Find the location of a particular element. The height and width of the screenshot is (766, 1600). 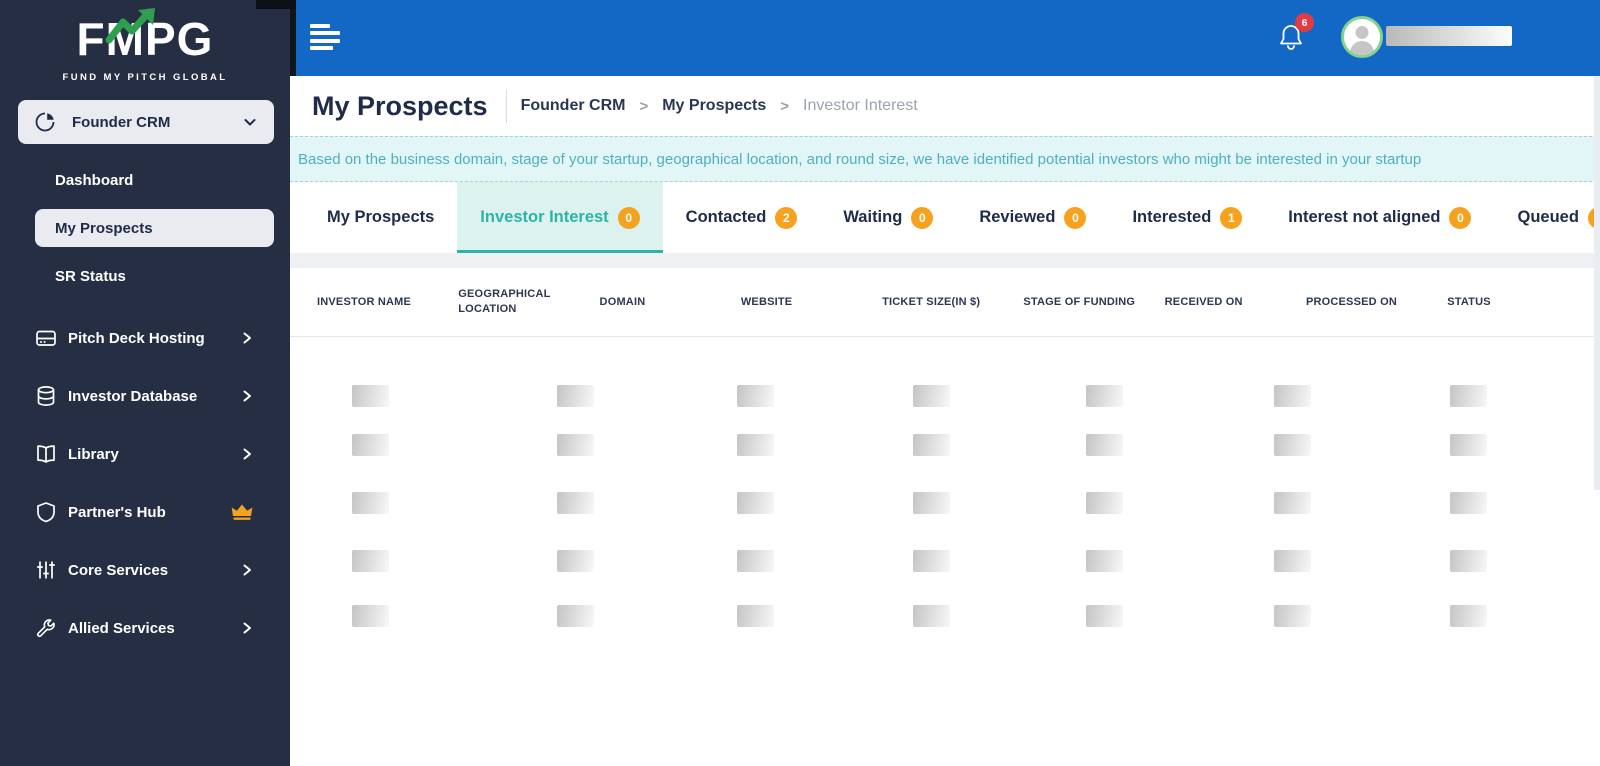

column-header-geographical-location: GEOGRAPHICAL LOCATION is located at coordinates (504, 301).